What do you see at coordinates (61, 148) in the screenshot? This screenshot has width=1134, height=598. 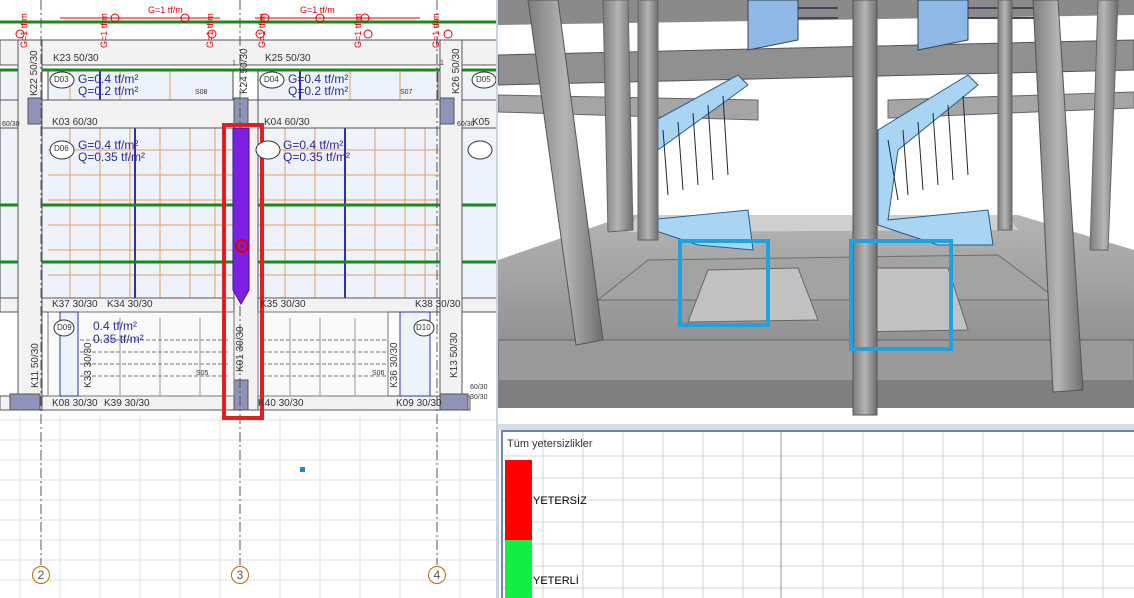 I see `slab-id: D06` at bounding box center [61, 148].